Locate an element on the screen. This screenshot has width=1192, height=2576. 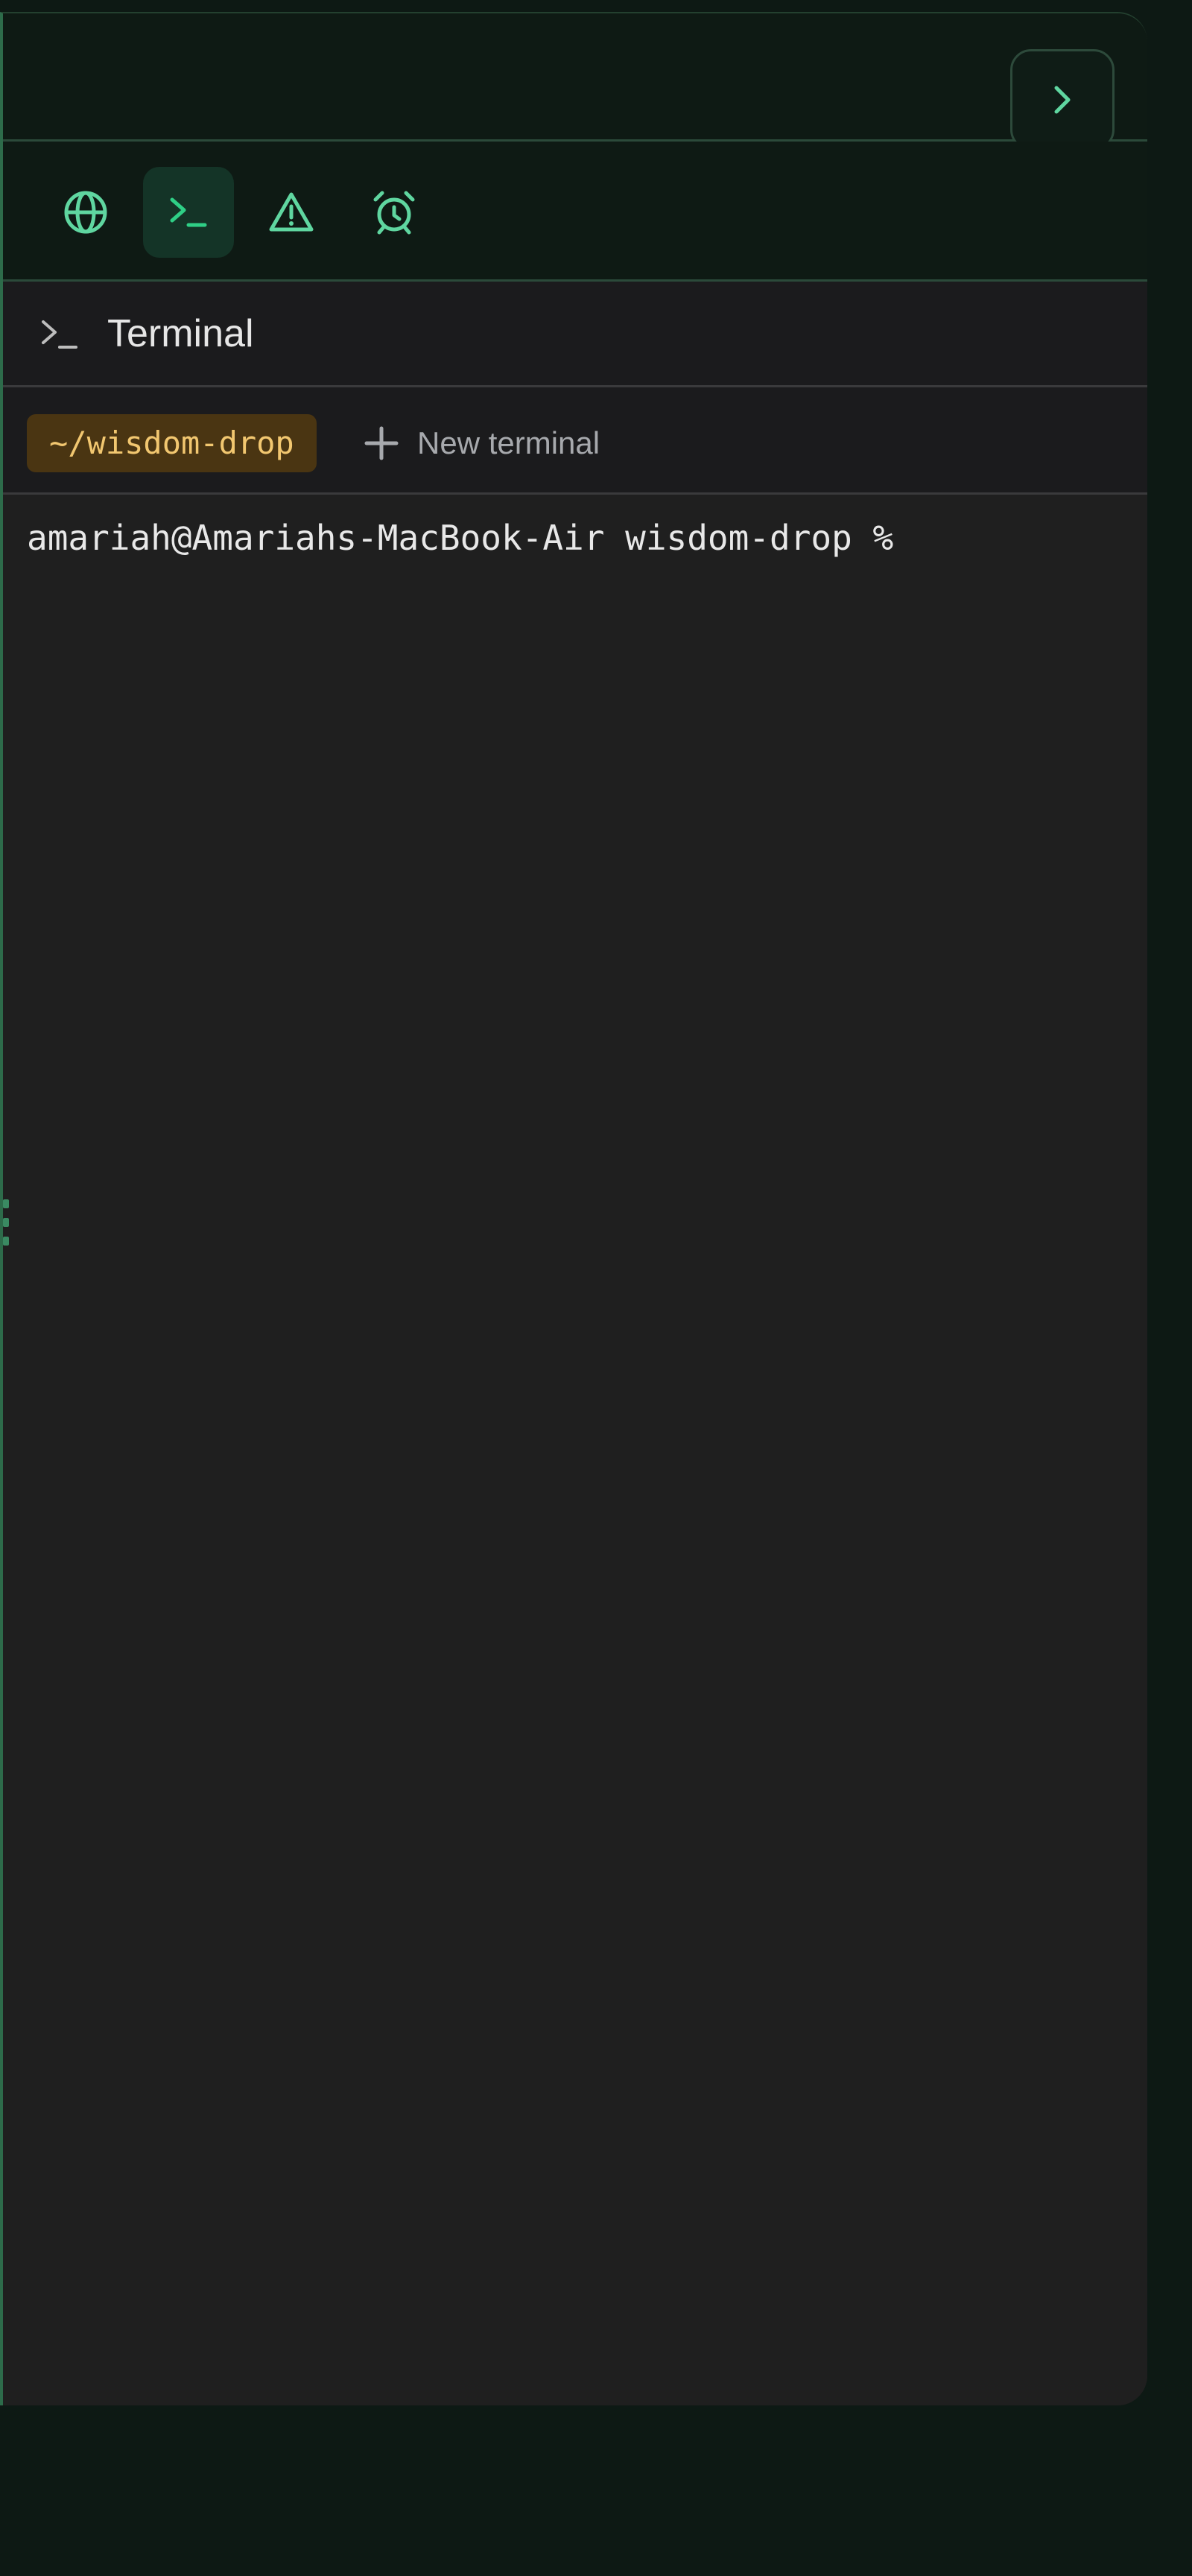
panel-title-bar: Terminal is located at coordinates (575, 335).